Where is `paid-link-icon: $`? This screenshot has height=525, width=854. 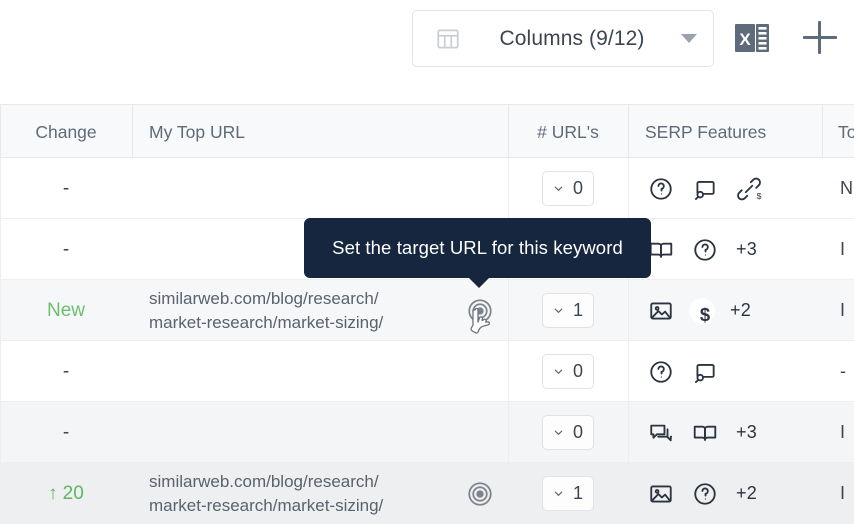
paid-link-icon: $ is located at coordinates (749, 189).